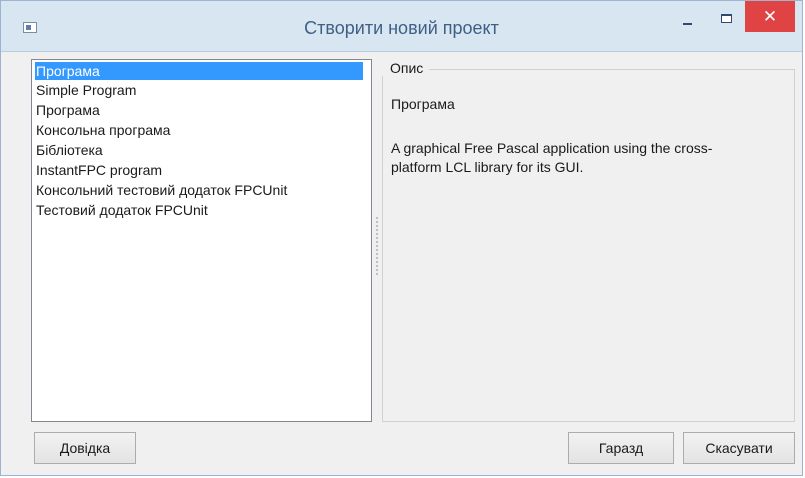  I want to click on list-item: Бібліотека, so click(201, 150).